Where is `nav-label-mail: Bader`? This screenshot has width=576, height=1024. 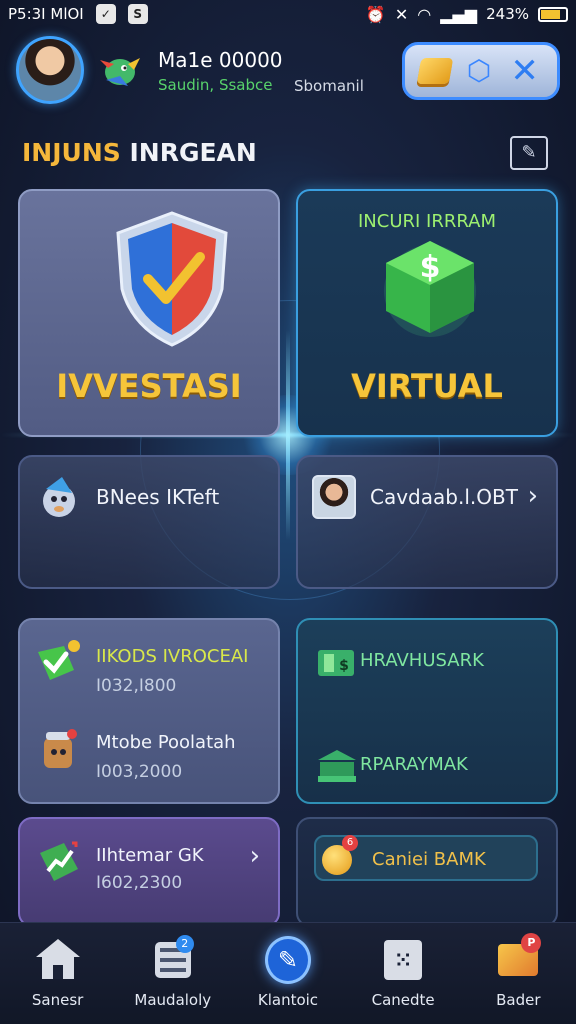 nav-label-mail: Bader is located at coordinates (518, 1000).